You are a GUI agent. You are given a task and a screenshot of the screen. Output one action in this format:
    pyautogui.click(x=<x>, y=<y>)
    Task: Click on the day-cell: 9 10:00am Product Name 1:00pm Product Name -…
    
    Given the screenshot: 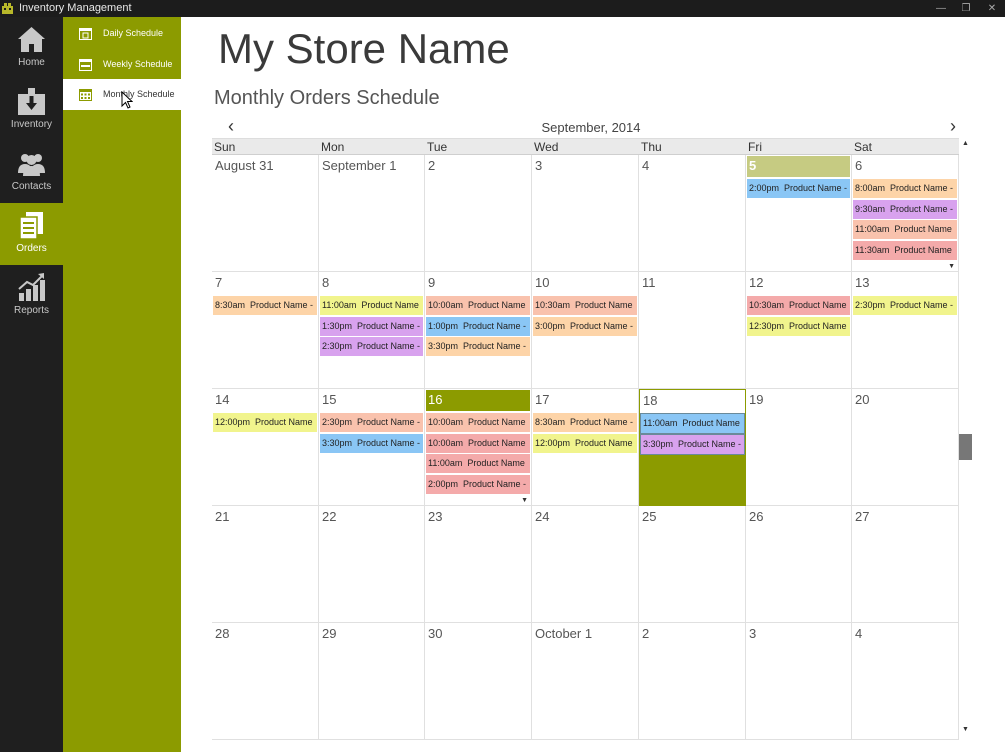 What is the action you would take?
    pyautogui.click(x=478, y=330)
    